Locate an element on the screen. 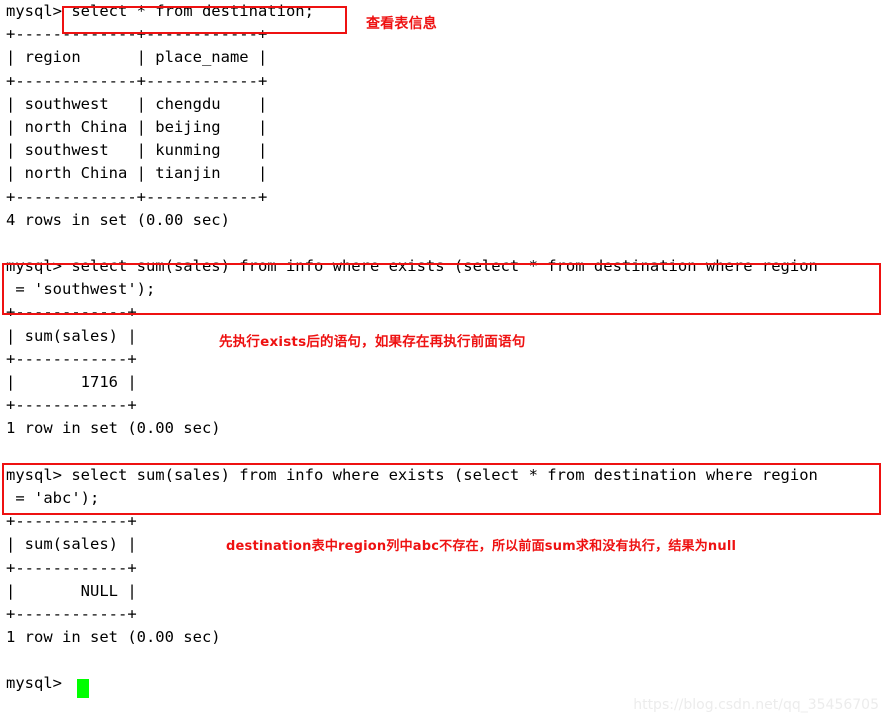 The image size is (887, 724). result-status: 4 rows in set (0.00 sec) is located at coordinates (118, 219).